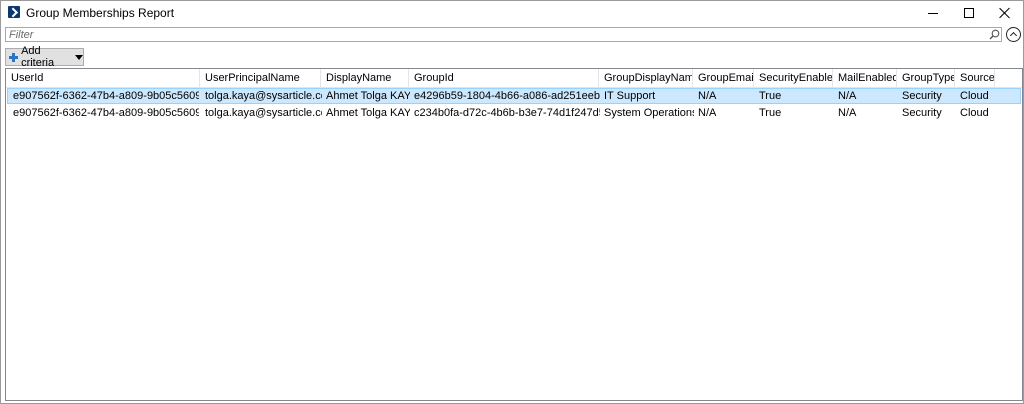 The height and width of the screenshot is (404, 1024). What do you see at coordinates (646, 78) in the screenshot?
I see `column-header-groupdisplayname: GroupDisplayName` at bounding box center [646, 78].